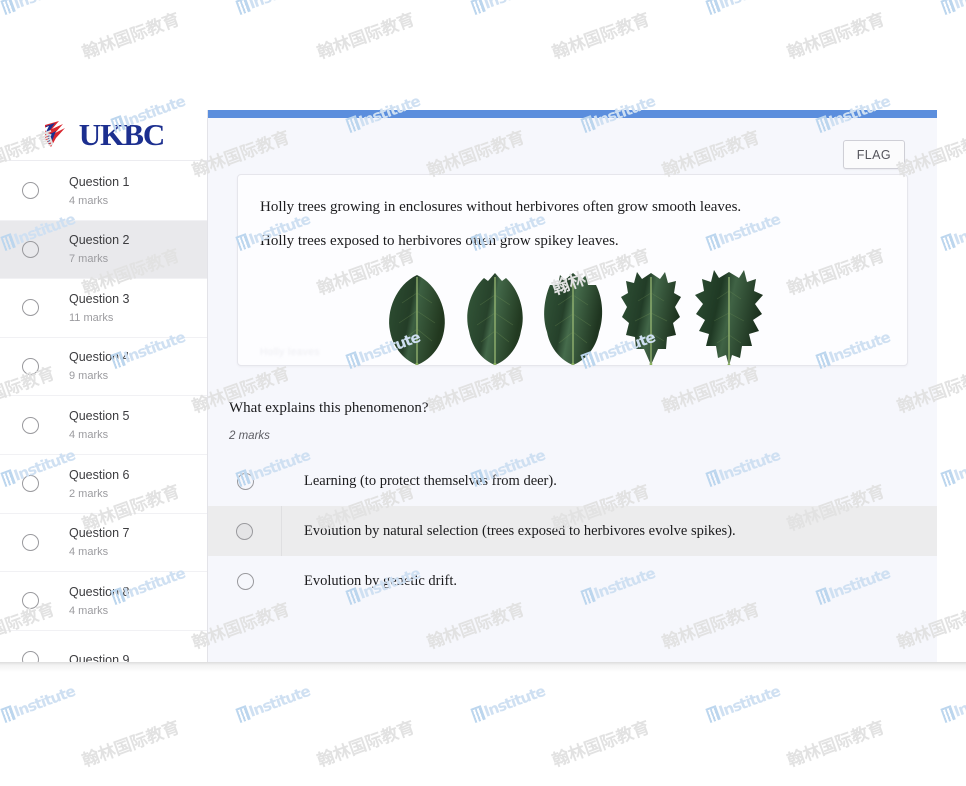  I want to click on sidebar-item-question-8: Question 8 4 marks, so click(103, 601).